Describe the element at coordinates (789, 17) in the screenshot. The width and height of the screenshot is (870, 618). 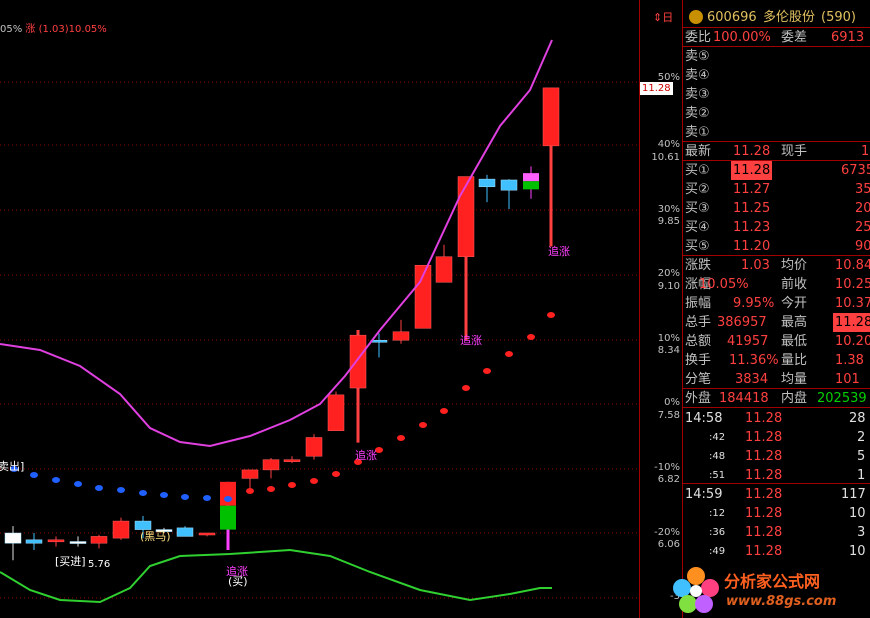
I see `stock-name: 多伦股份` at that location.